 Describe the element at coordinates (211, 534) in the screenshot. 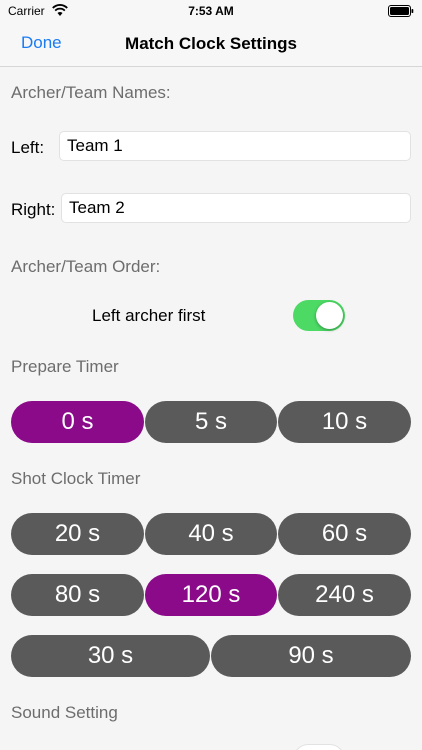

I see `shot-clock-option-40s: 40 s` at that location.